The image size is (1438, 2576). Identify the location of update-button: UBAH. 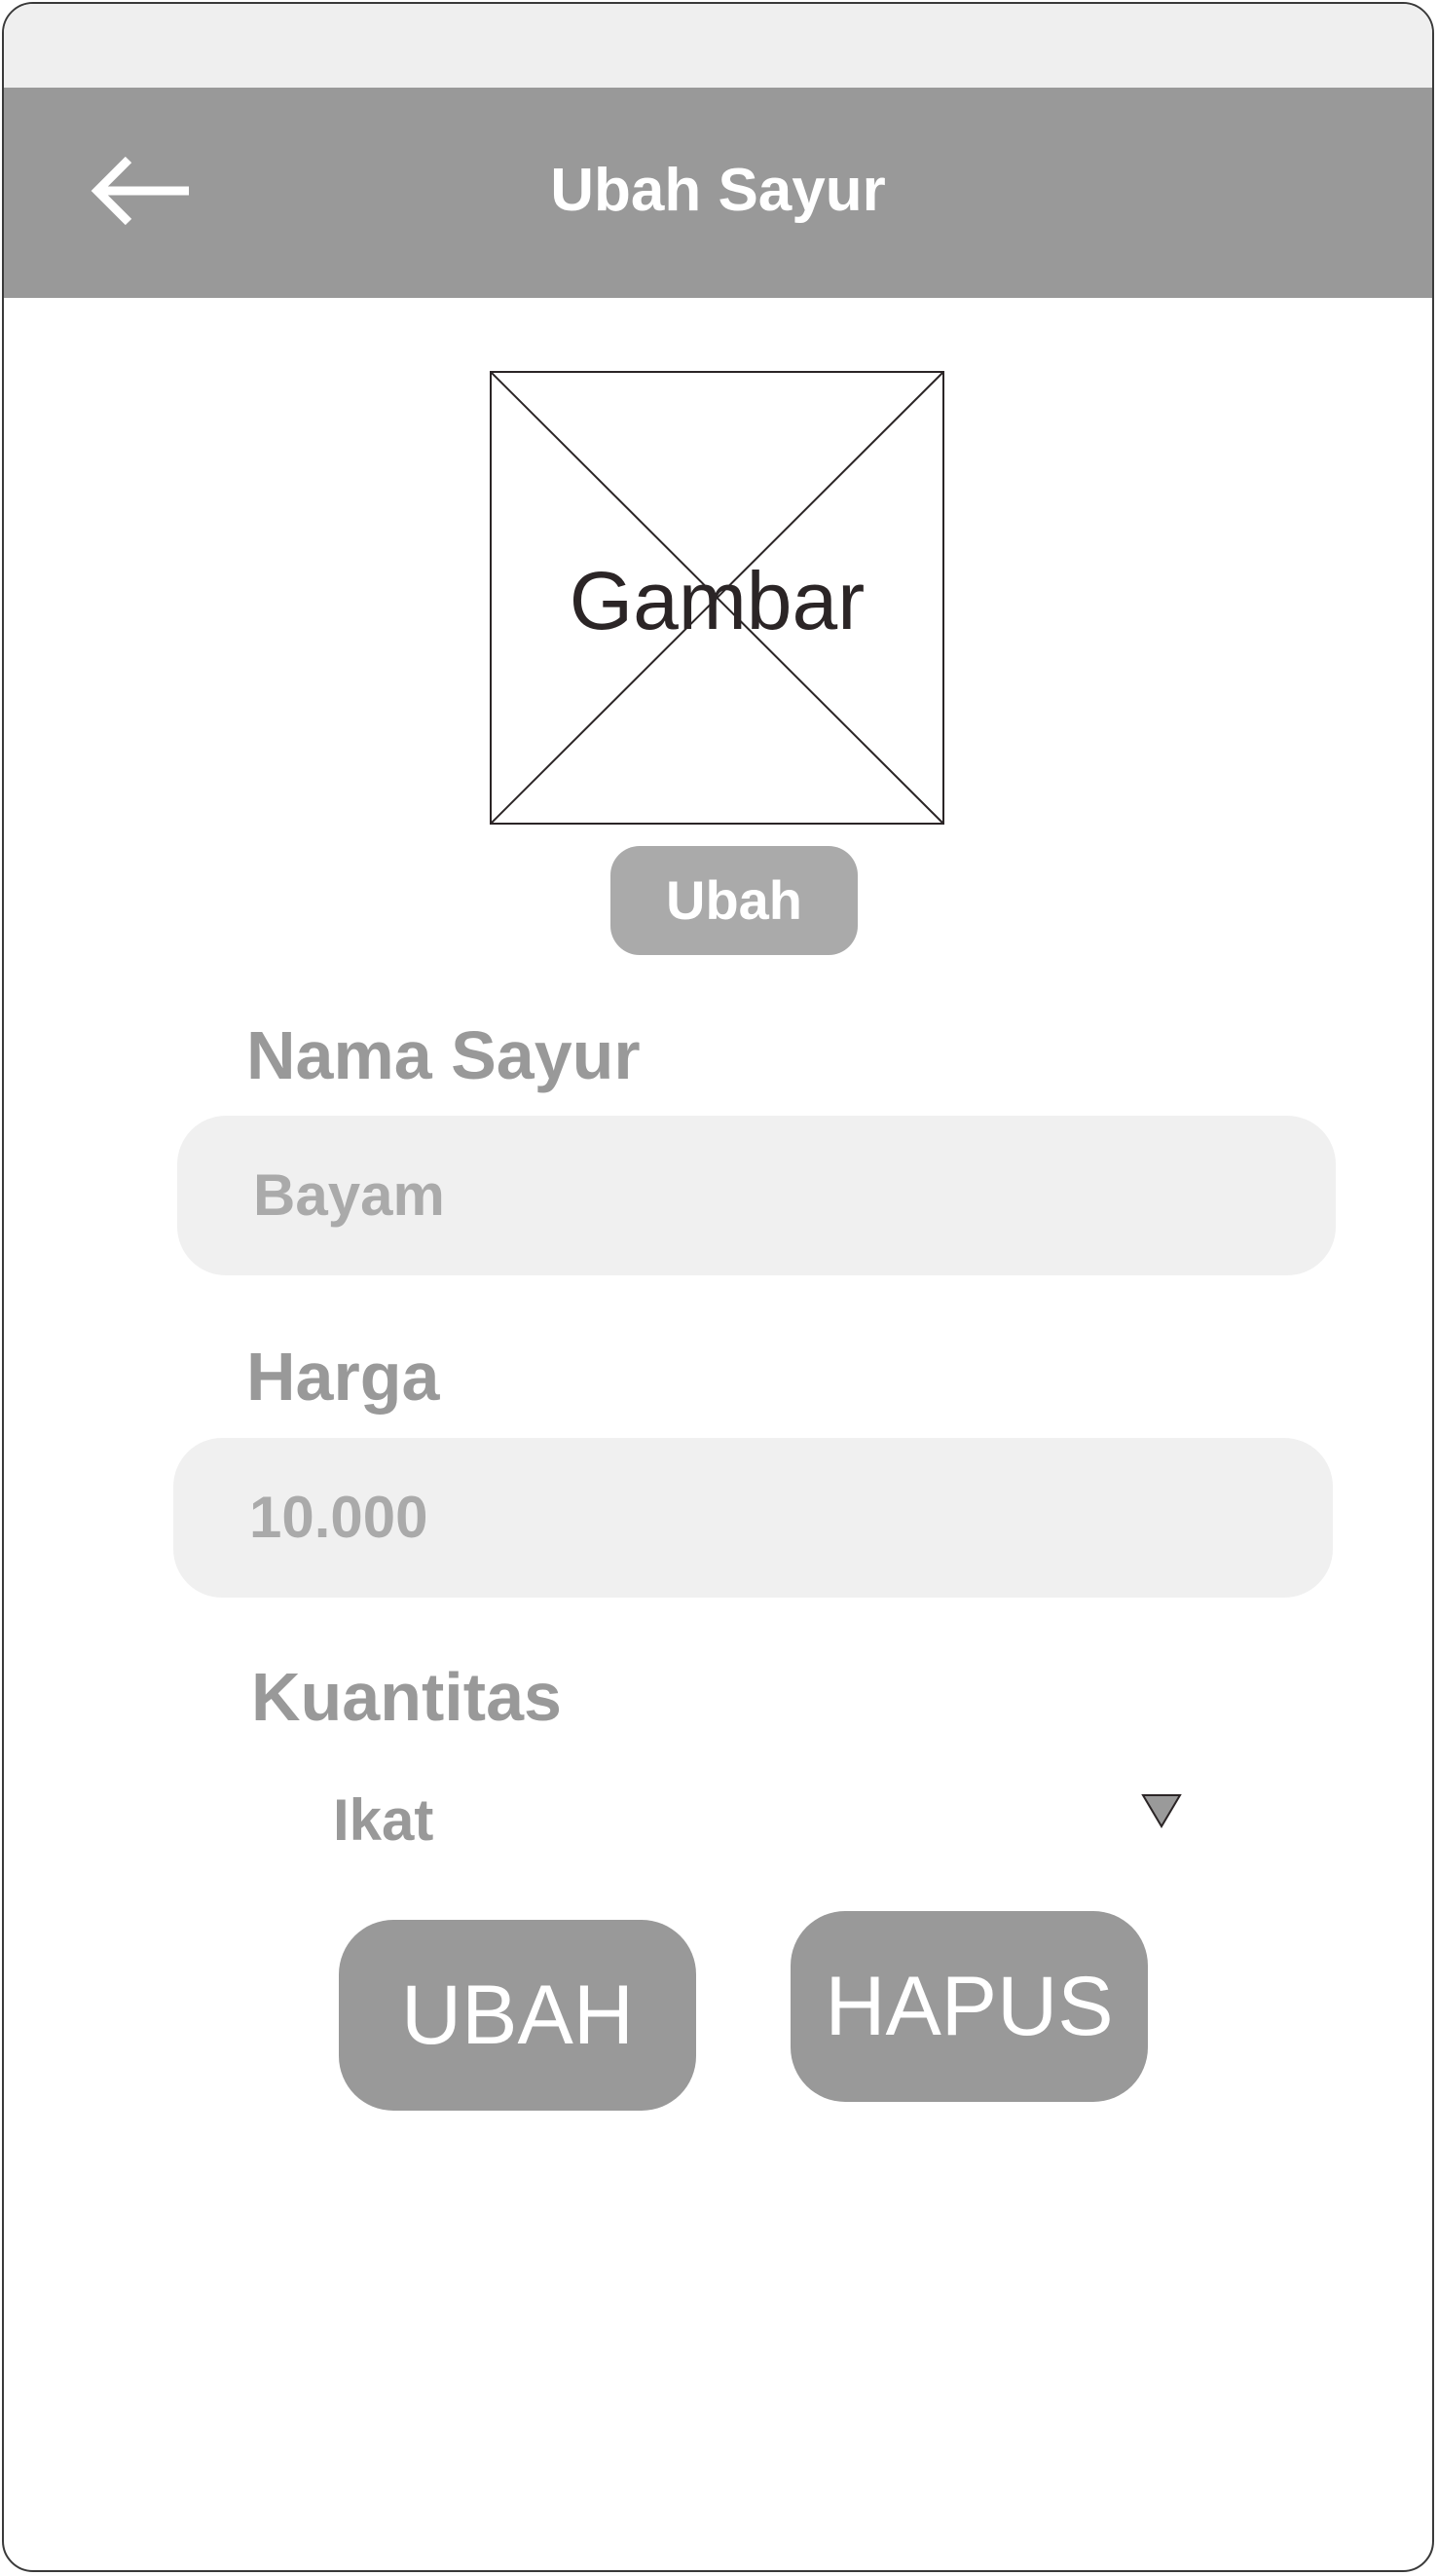
(517, 2015).